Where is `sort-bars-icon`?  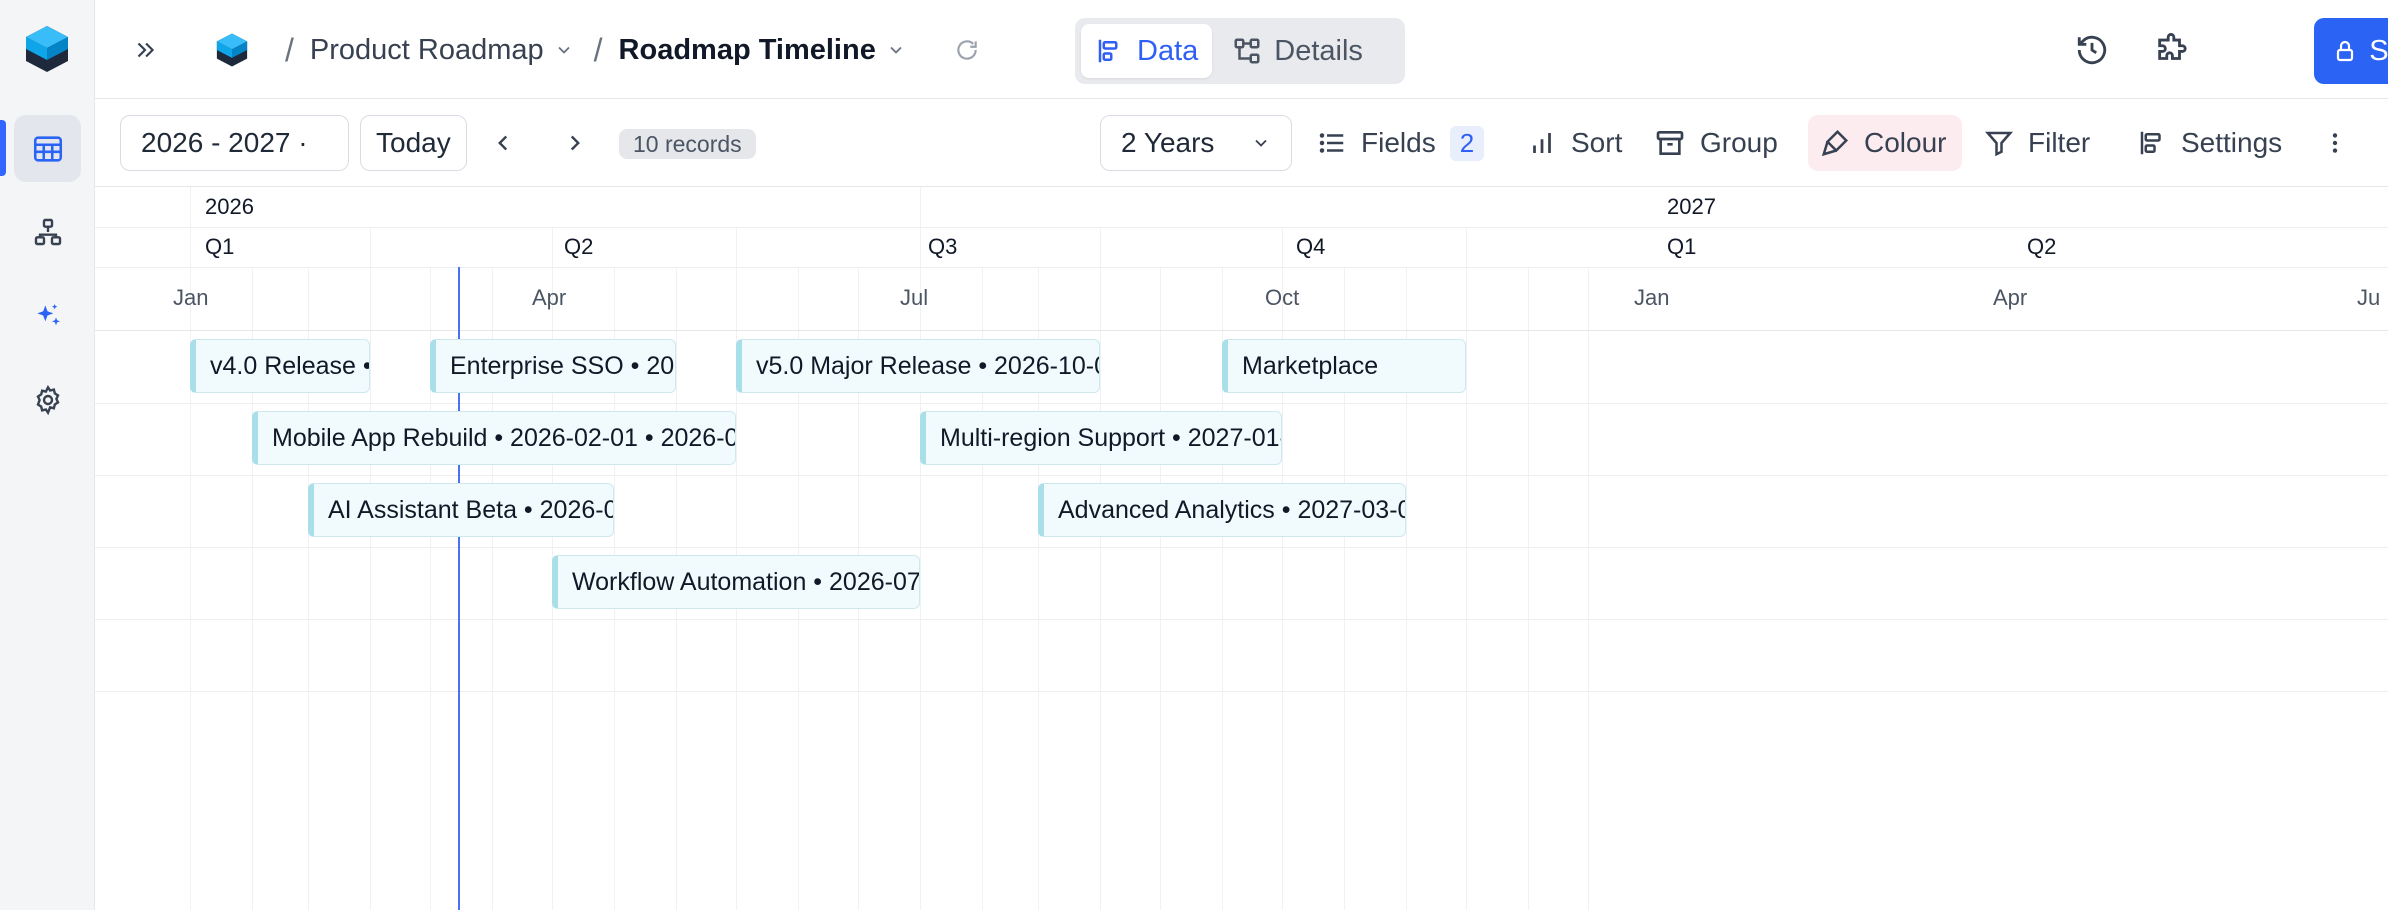
sort-bars-icon is located at coordinates (1542, 143).